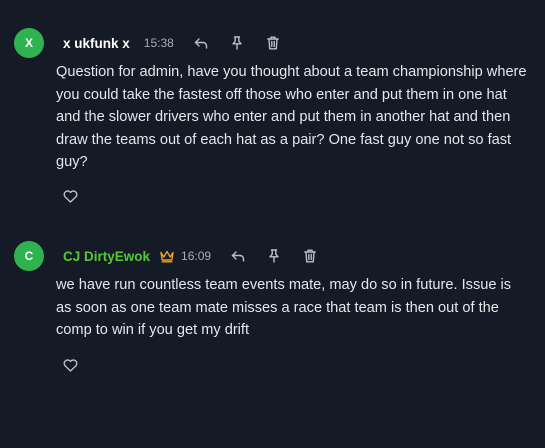 The image size is (545, 448). What do you see at coordinates (29, 43) in the screenshot?
I see `avatar: X` at bounding box center [29, 43].